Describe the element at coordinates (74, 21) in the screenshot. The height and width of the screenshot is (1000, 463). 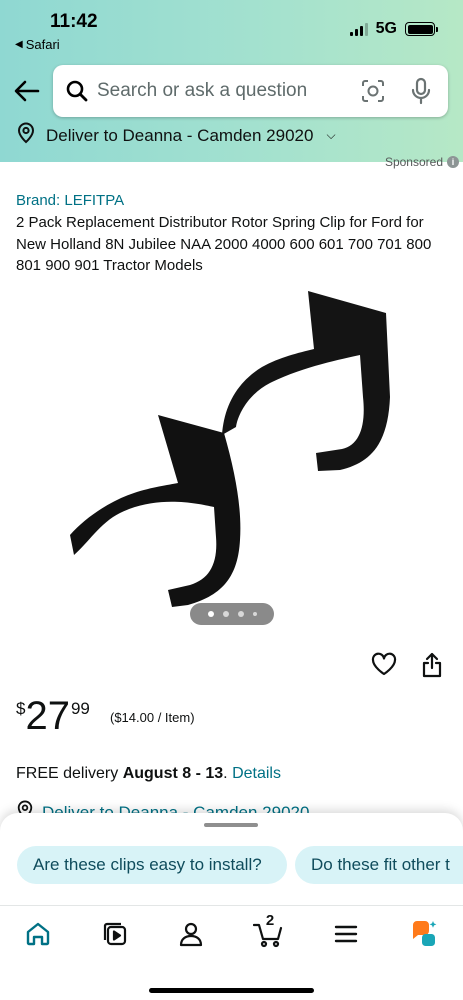
I see `status-time: 11:42` at that location.